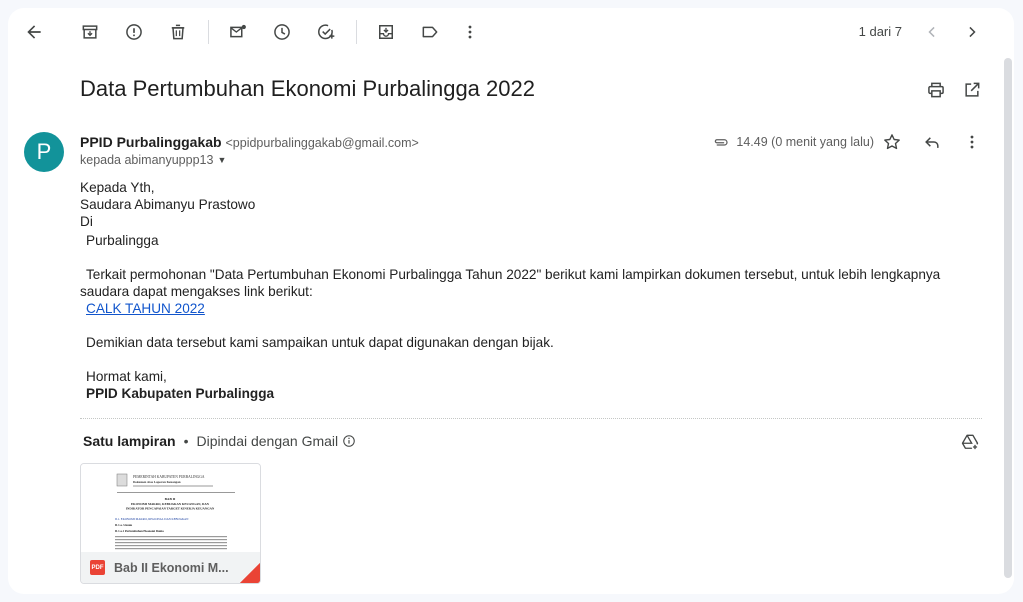  Describe the element at coordinates (238, 32) in the screenshot. I see `mark-unread-icon` at that location.